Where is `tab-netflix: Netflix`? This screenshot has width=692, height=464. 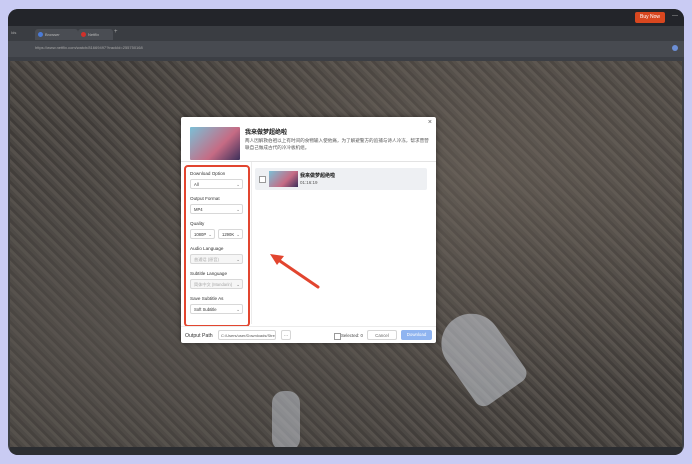 tab-netflix: Netflix is located at coordinates (95, 34).